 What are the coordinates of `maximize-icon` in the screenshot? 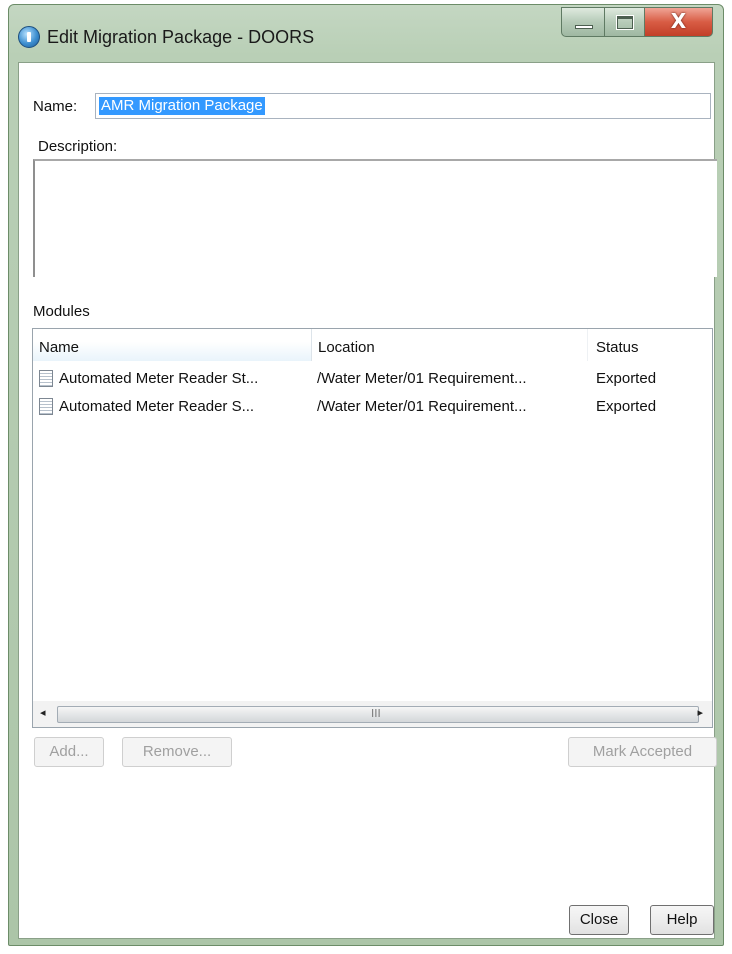 It's located at (625, 22).